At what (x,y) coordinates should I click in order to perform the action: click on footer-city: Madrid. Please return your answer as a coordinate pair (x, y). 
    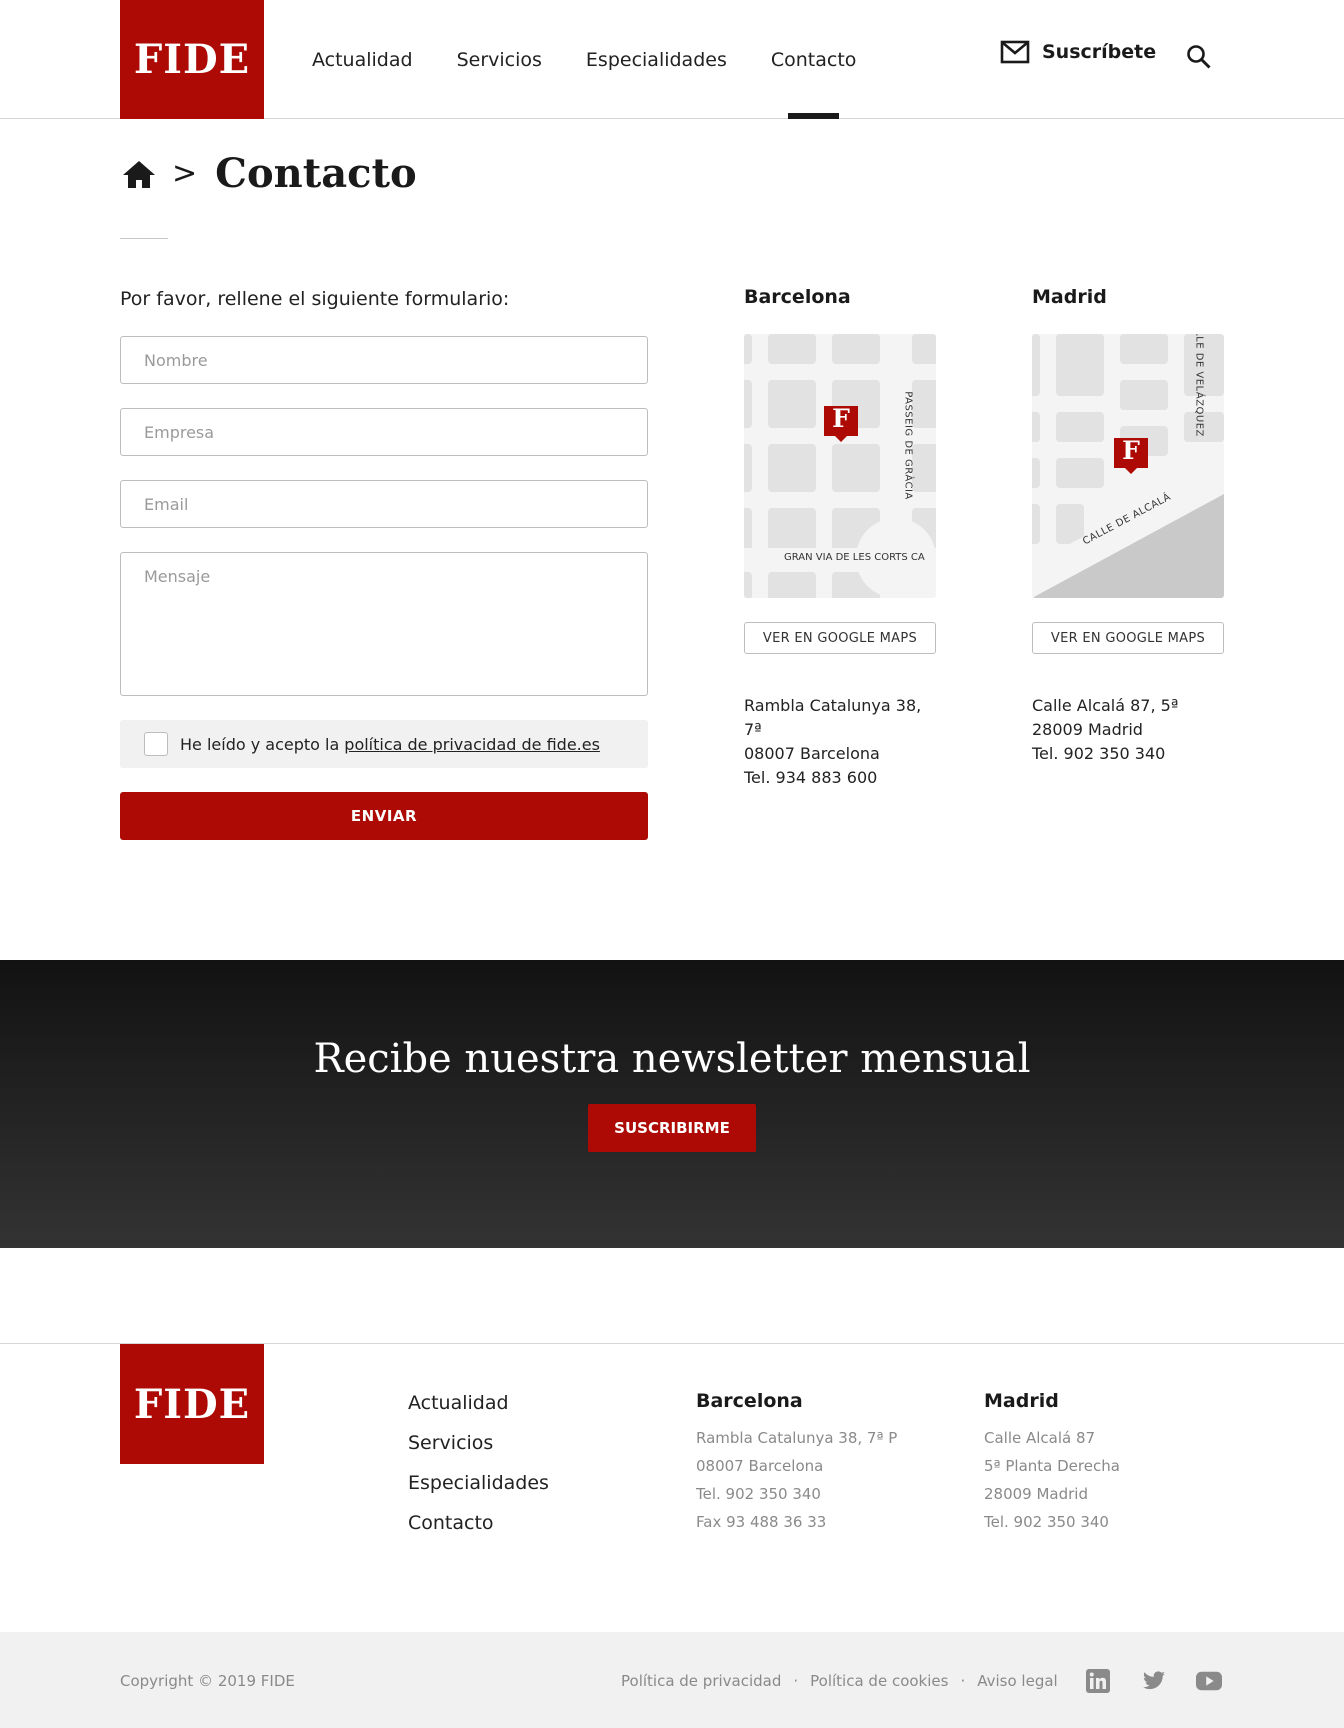
    Looking at the image, I should click on (1021, 1401).